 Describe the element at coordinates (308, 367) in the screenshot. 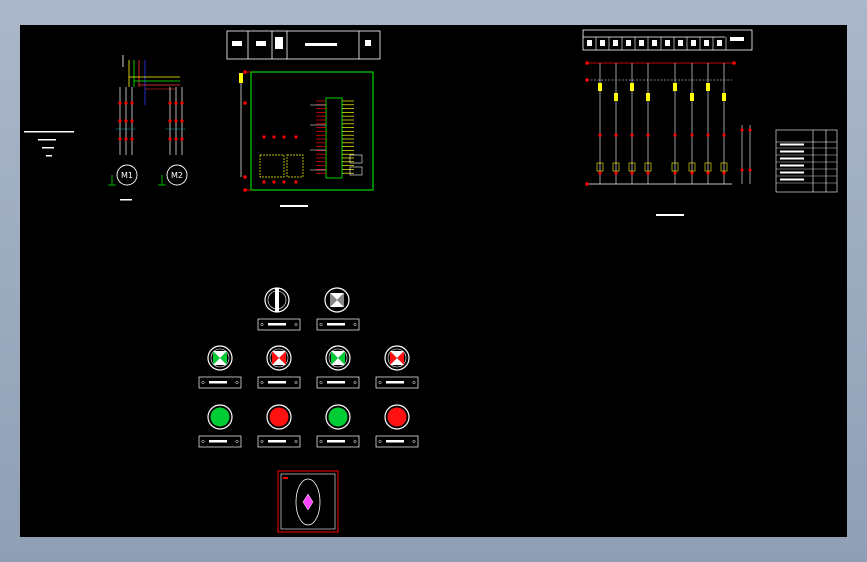

I see `operator-panel` at that location.